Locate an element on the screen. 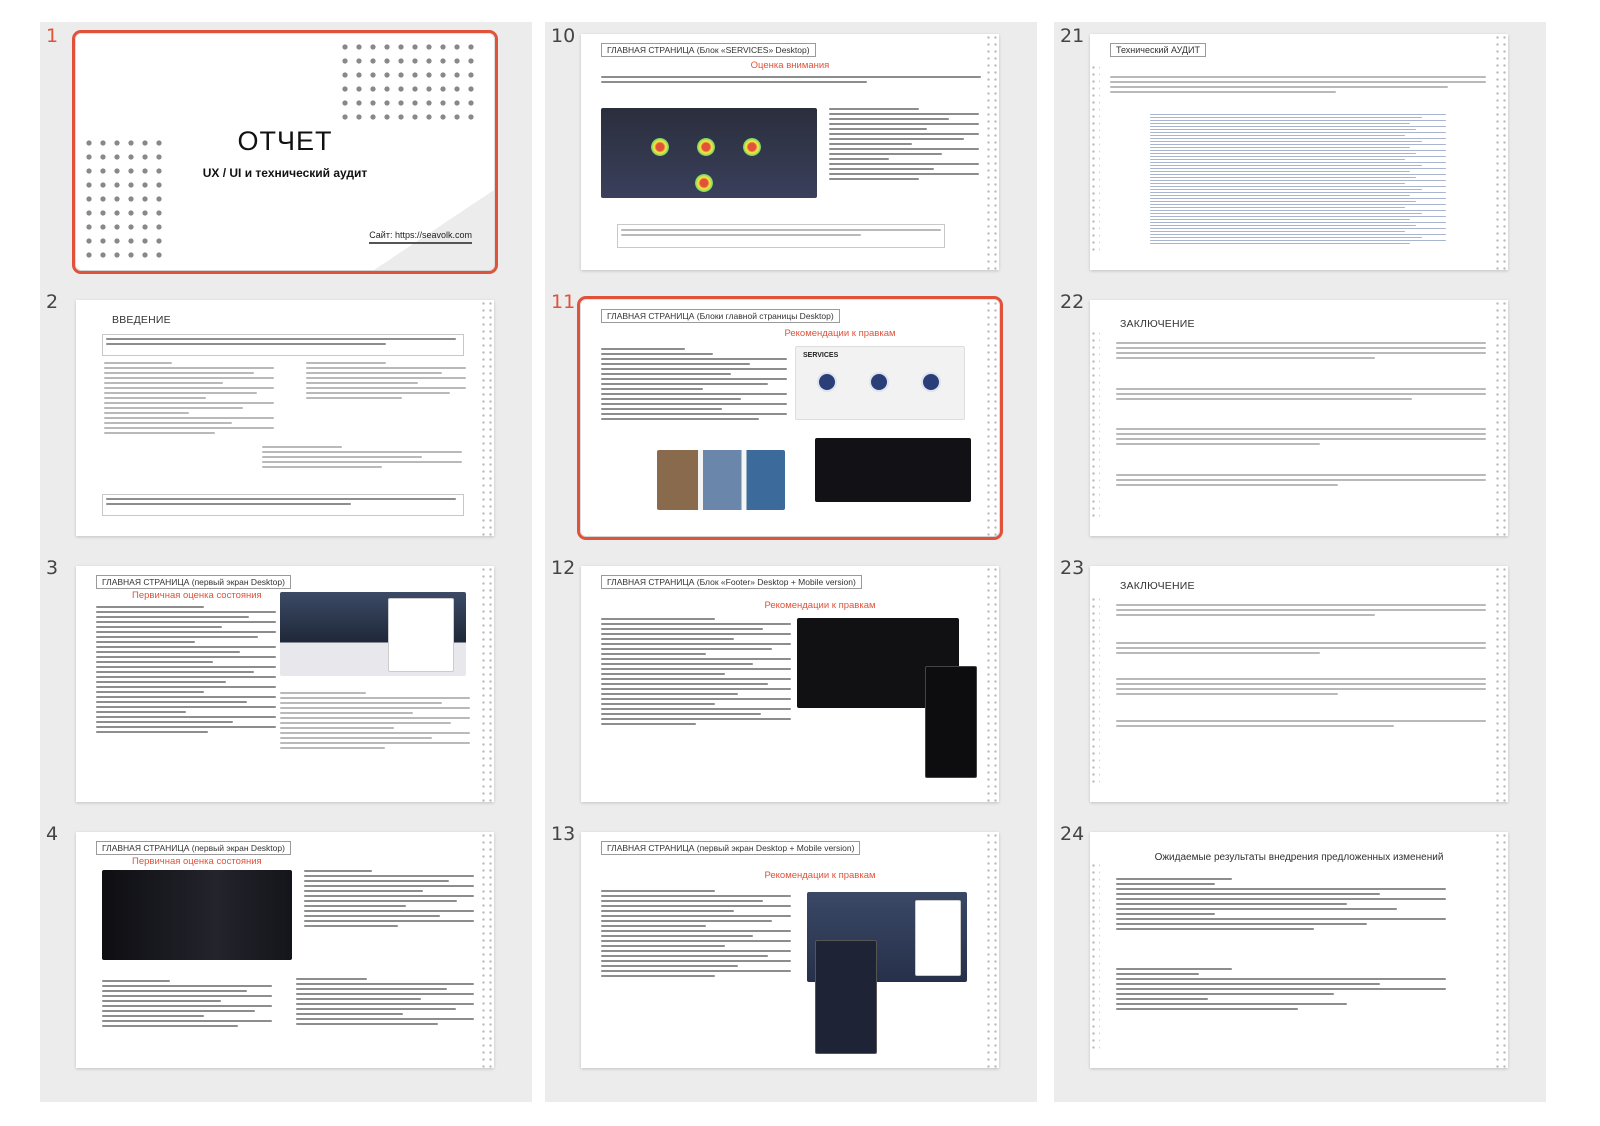 The image size is (1600, 1126). slide-subtitle: Оценка внимания is located at coordinates (790, 65).